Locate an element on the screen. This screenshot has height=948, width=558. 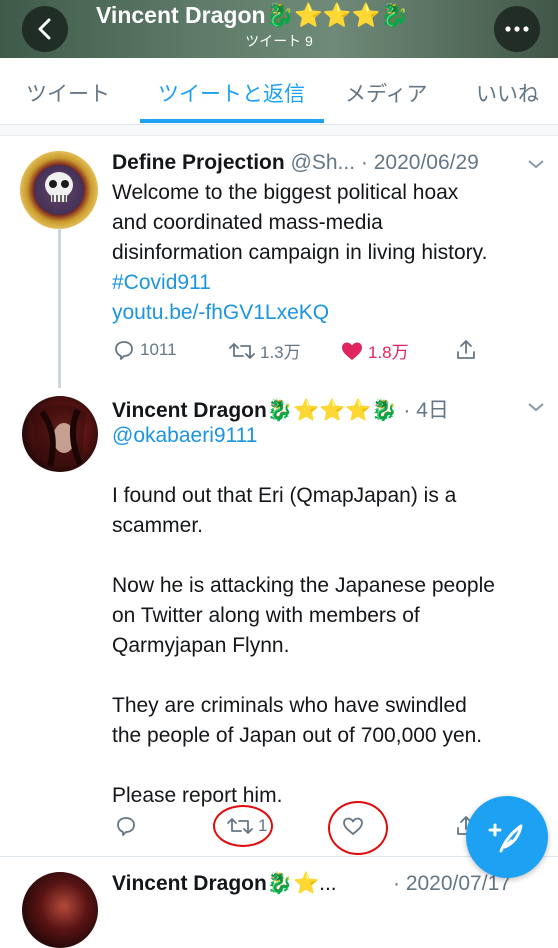
tweet-text-line: I found out that Eri (QmapJapan) is a is located at coordinates (284, 495).